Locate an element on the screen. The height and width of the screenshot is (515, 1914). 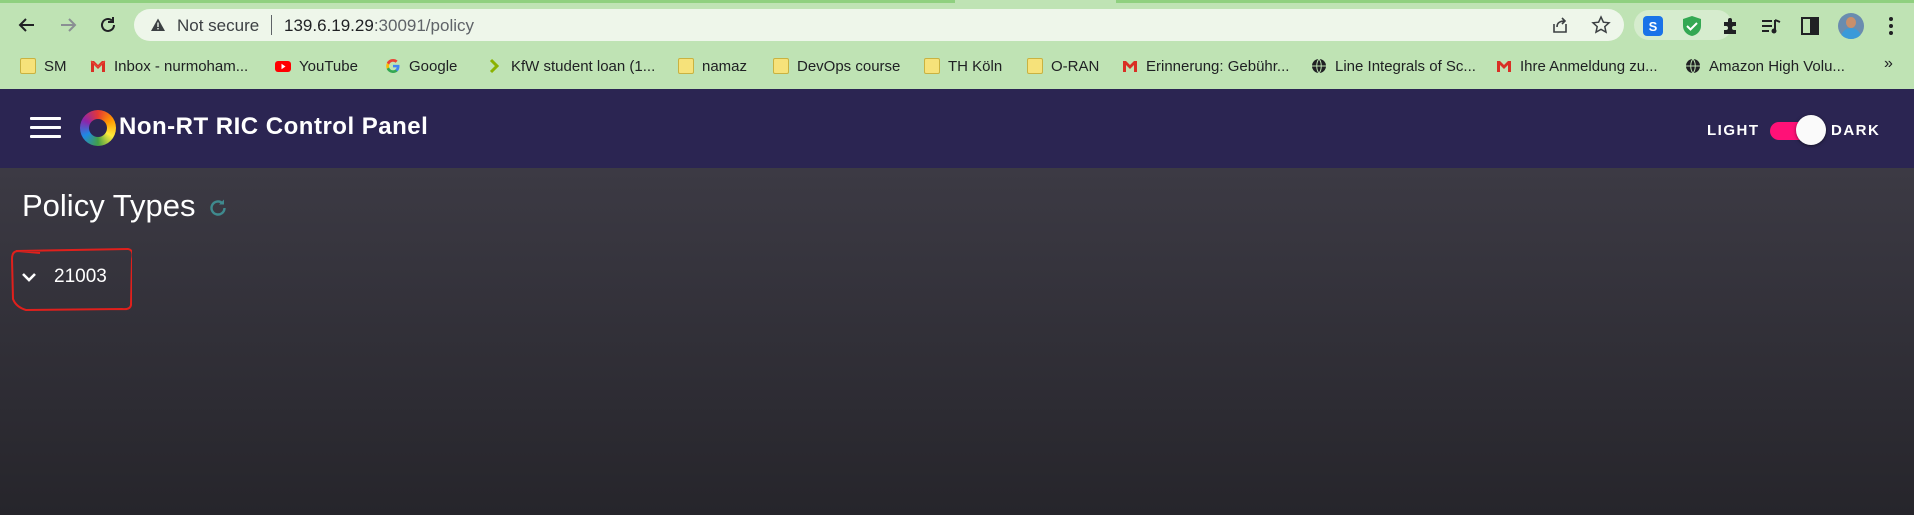
bookmark-item: DevOps course is located at coordinates (836, 66).